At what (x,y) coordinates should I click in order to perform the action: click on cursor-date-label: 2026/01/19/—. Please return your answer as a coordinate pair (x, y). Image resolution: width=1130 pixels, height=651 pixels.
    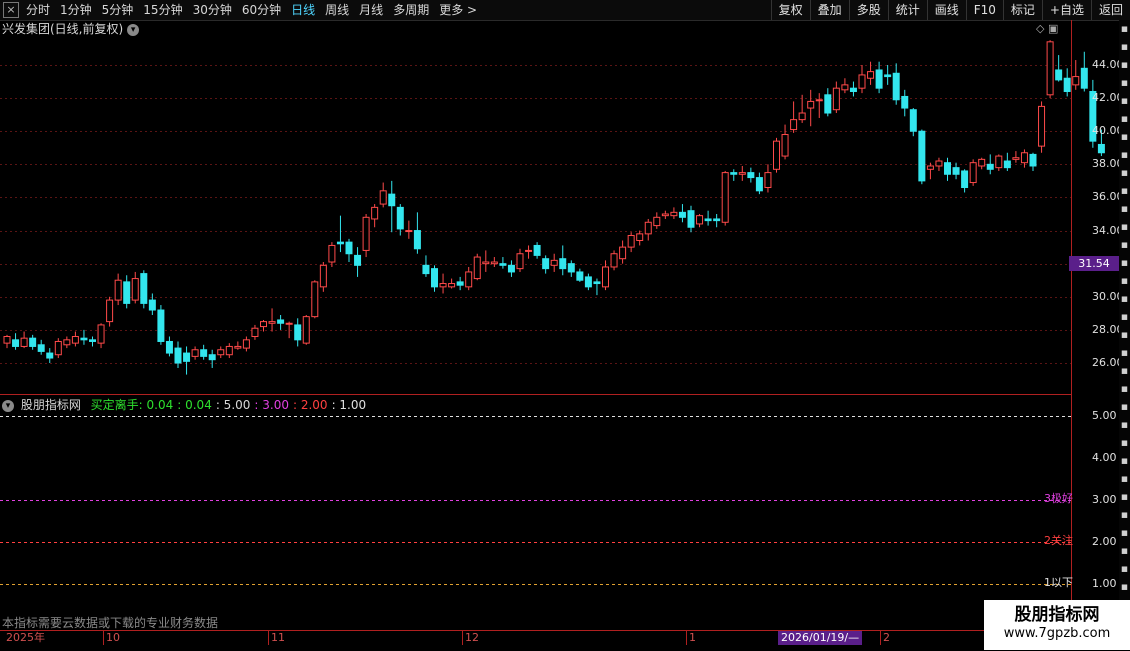
    Looking at the image, I should click on (820, 638).